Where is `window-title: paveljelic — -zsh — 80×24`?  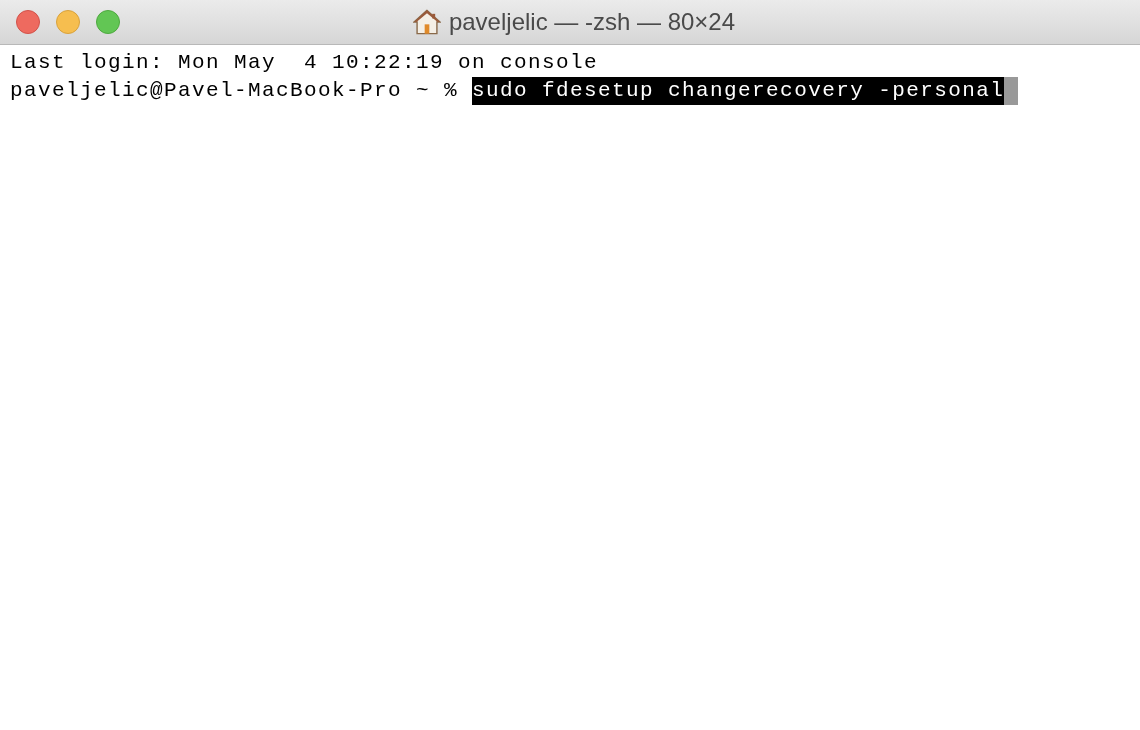
window-title: paveljelic — -zsh — 80×24 is located at coordinates (592, 22).